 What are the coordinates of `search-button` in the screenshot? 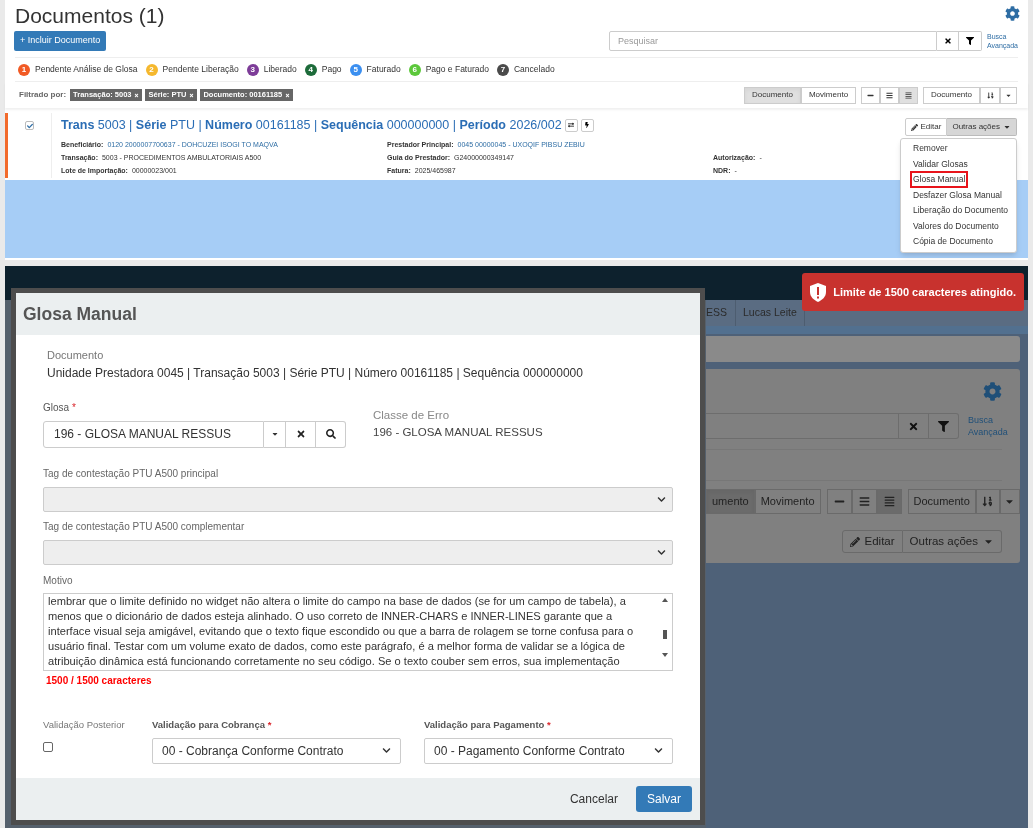 It's located at (331, 434).